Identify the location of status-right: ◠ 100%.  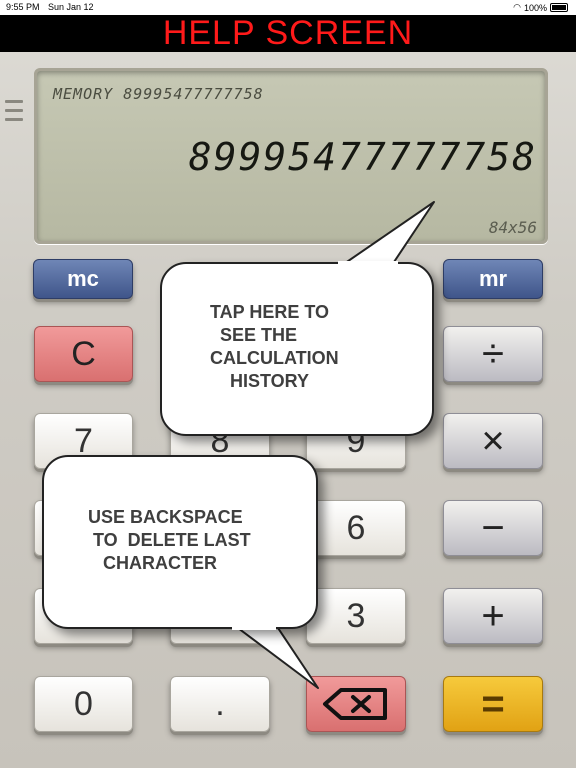
(540, 7).